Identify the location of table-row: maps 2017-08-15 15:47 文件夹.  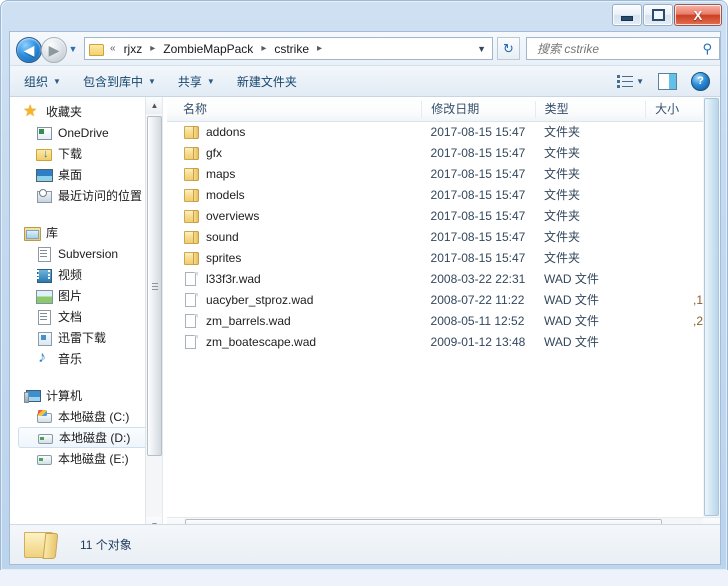
(435, 173).